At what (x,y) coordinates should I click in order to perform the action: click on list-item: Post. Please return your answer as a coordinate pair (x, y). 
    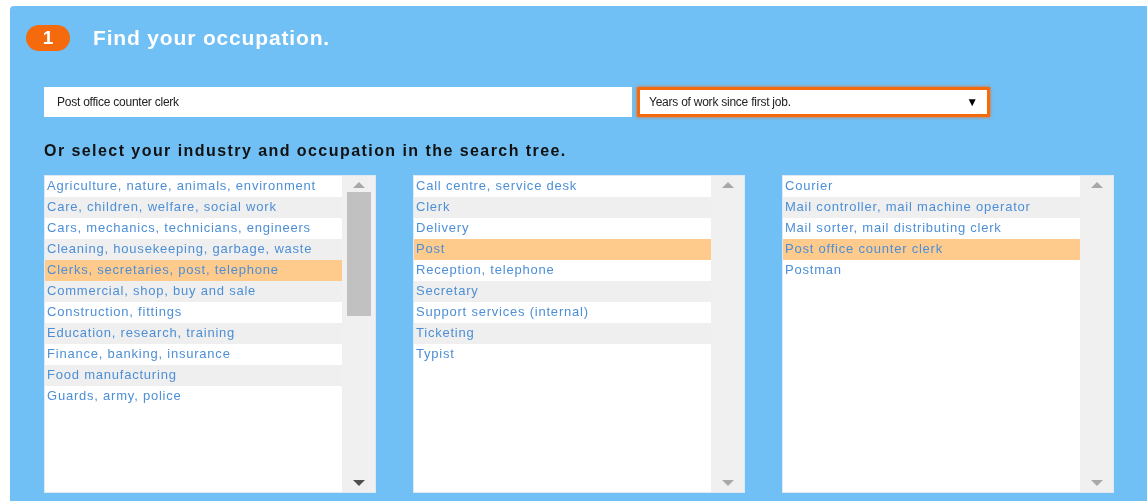
    Looking at the image, I should click on (562, 249).